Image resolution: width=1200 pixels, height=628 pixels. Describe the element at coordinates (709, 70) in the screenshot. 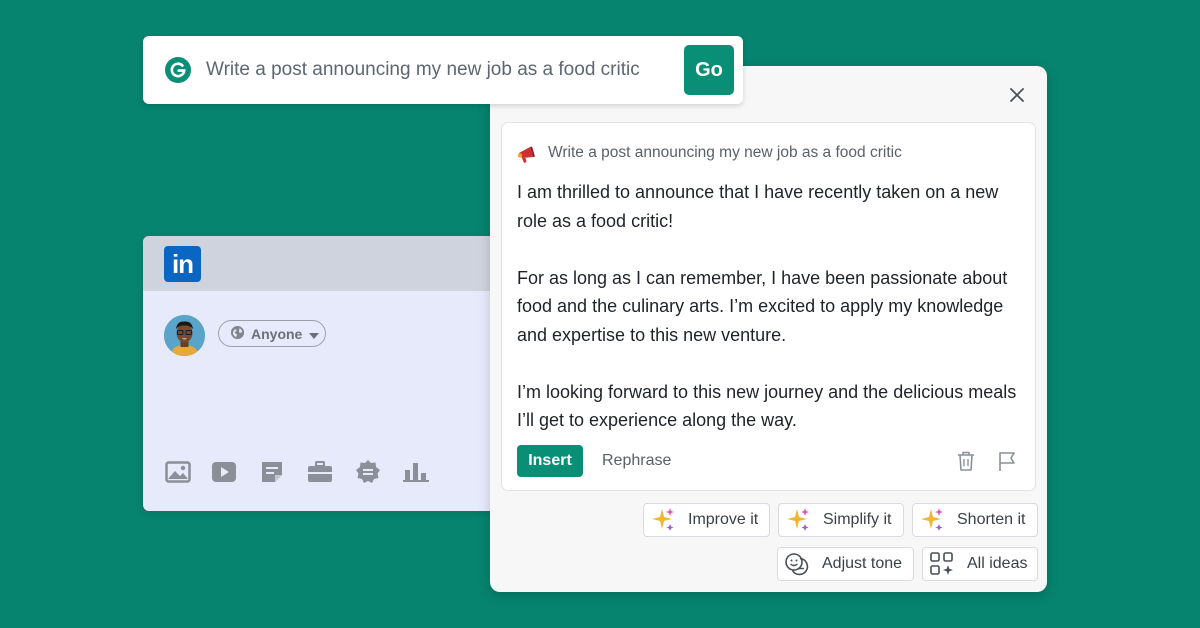

I see `go-button: Go` at that location.